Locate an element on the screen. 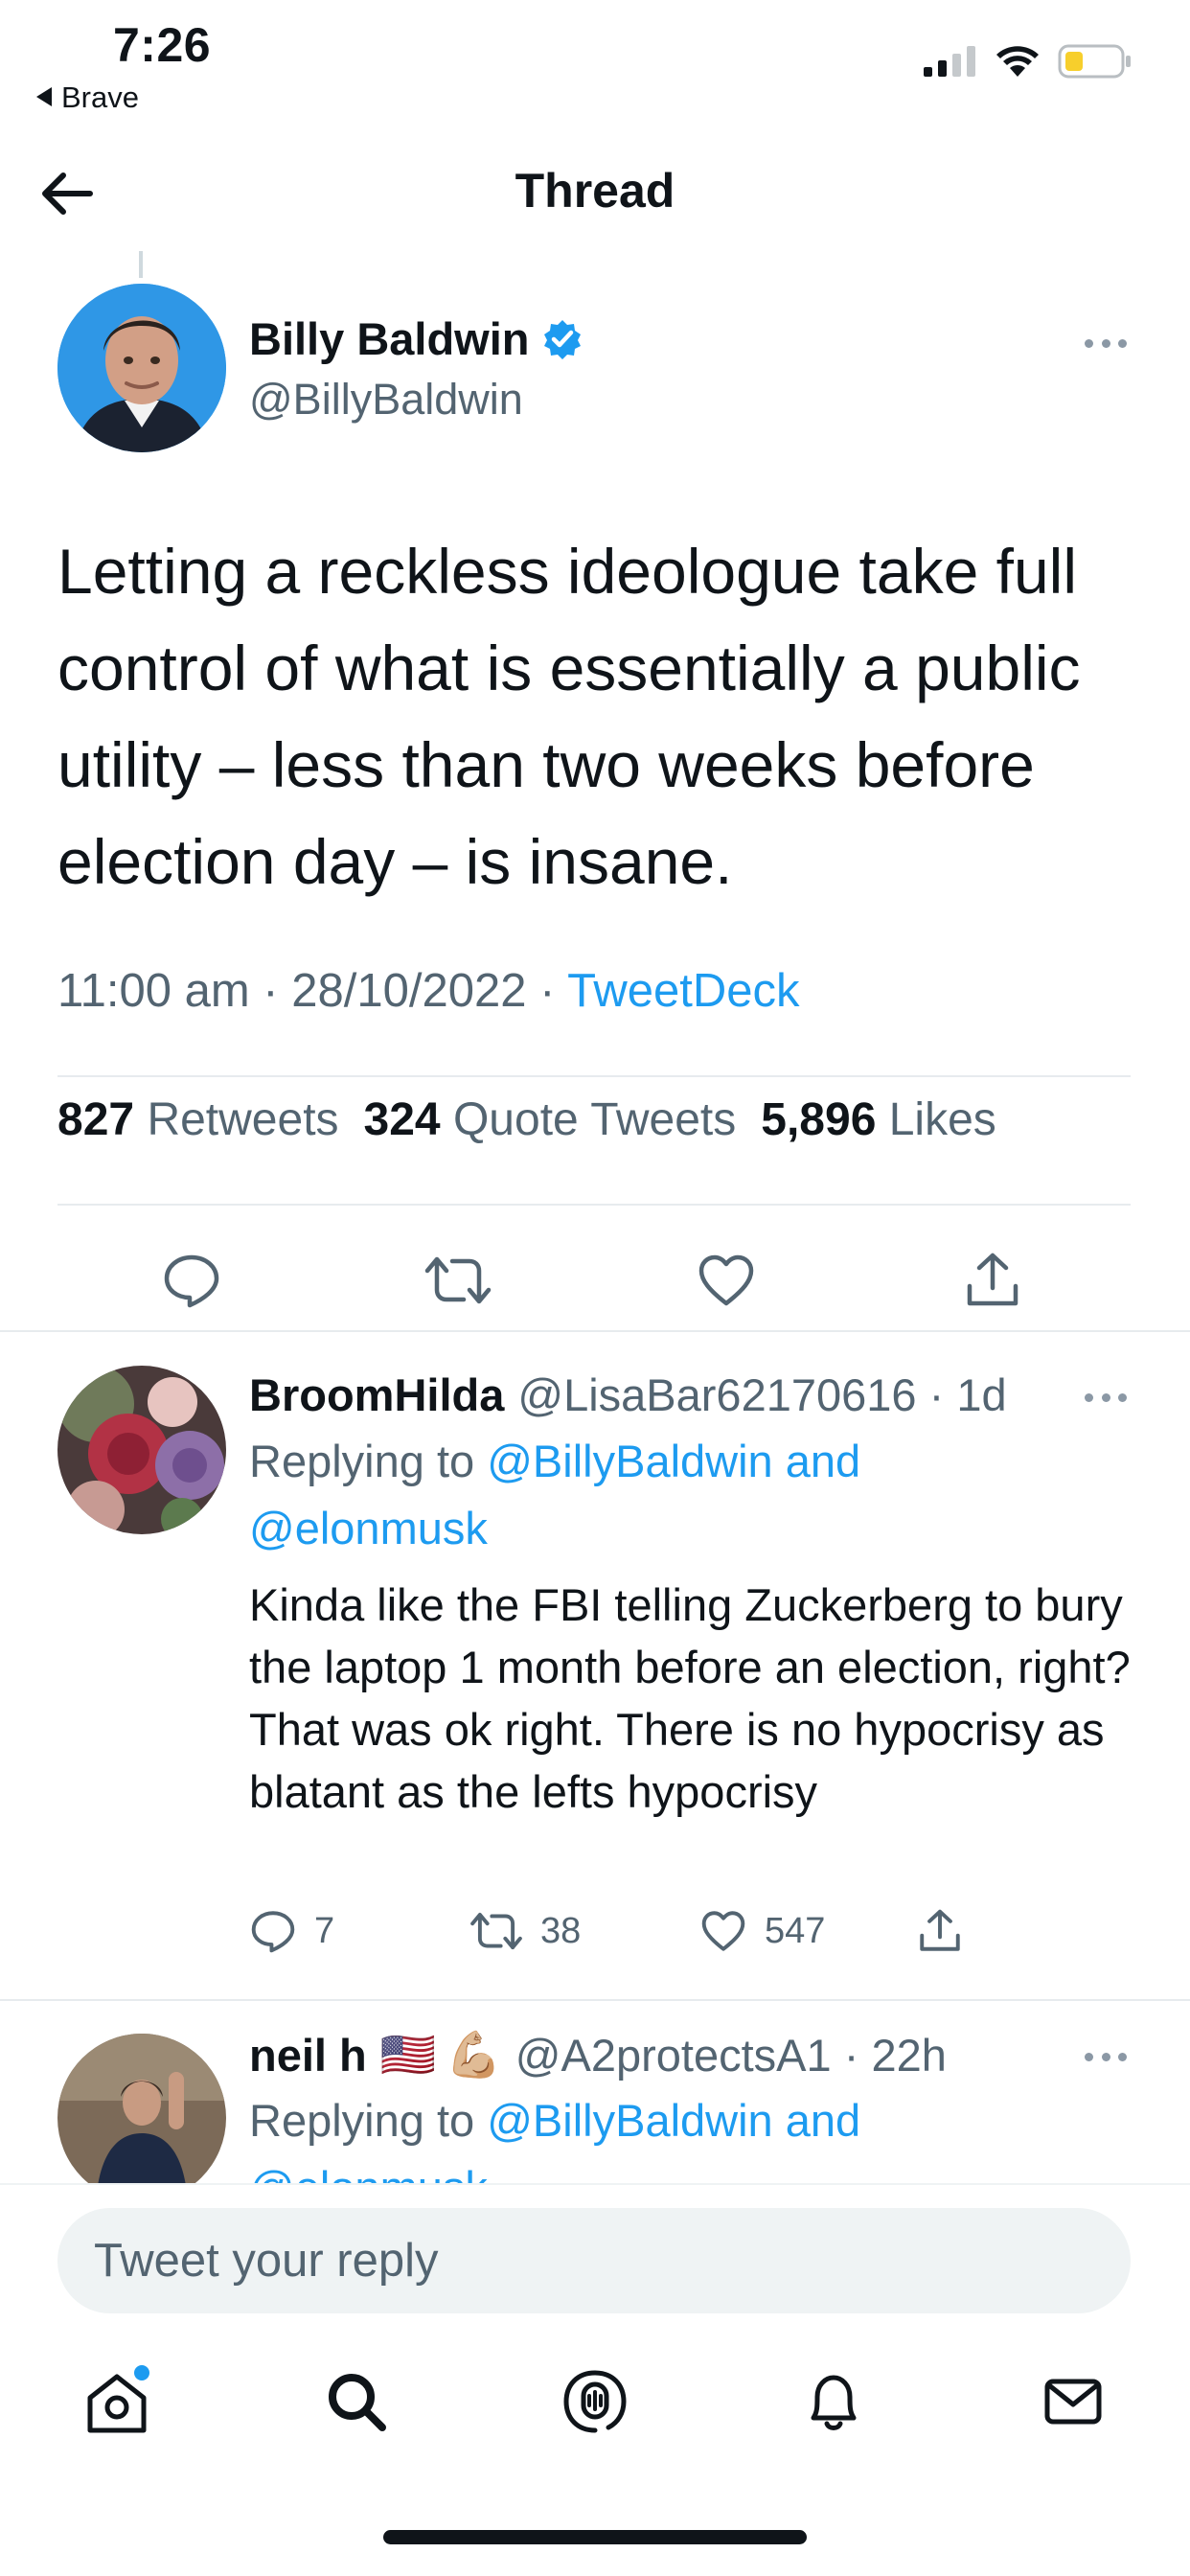  tweet-date: 28/10/2022 is located at coordinates (409, 991).